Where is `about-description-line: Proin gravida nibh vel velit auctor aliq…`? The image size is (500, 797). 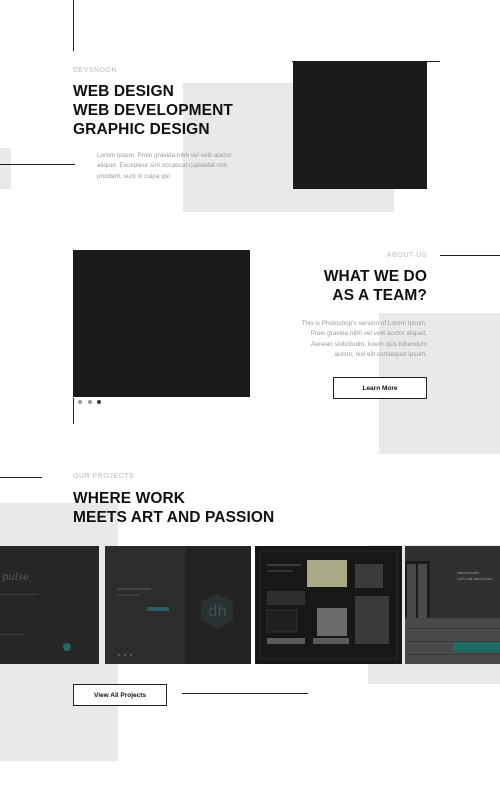
about-description-line: Proin gravida nibh vel velit auctor aliq… is located at coordinates (368, 334).